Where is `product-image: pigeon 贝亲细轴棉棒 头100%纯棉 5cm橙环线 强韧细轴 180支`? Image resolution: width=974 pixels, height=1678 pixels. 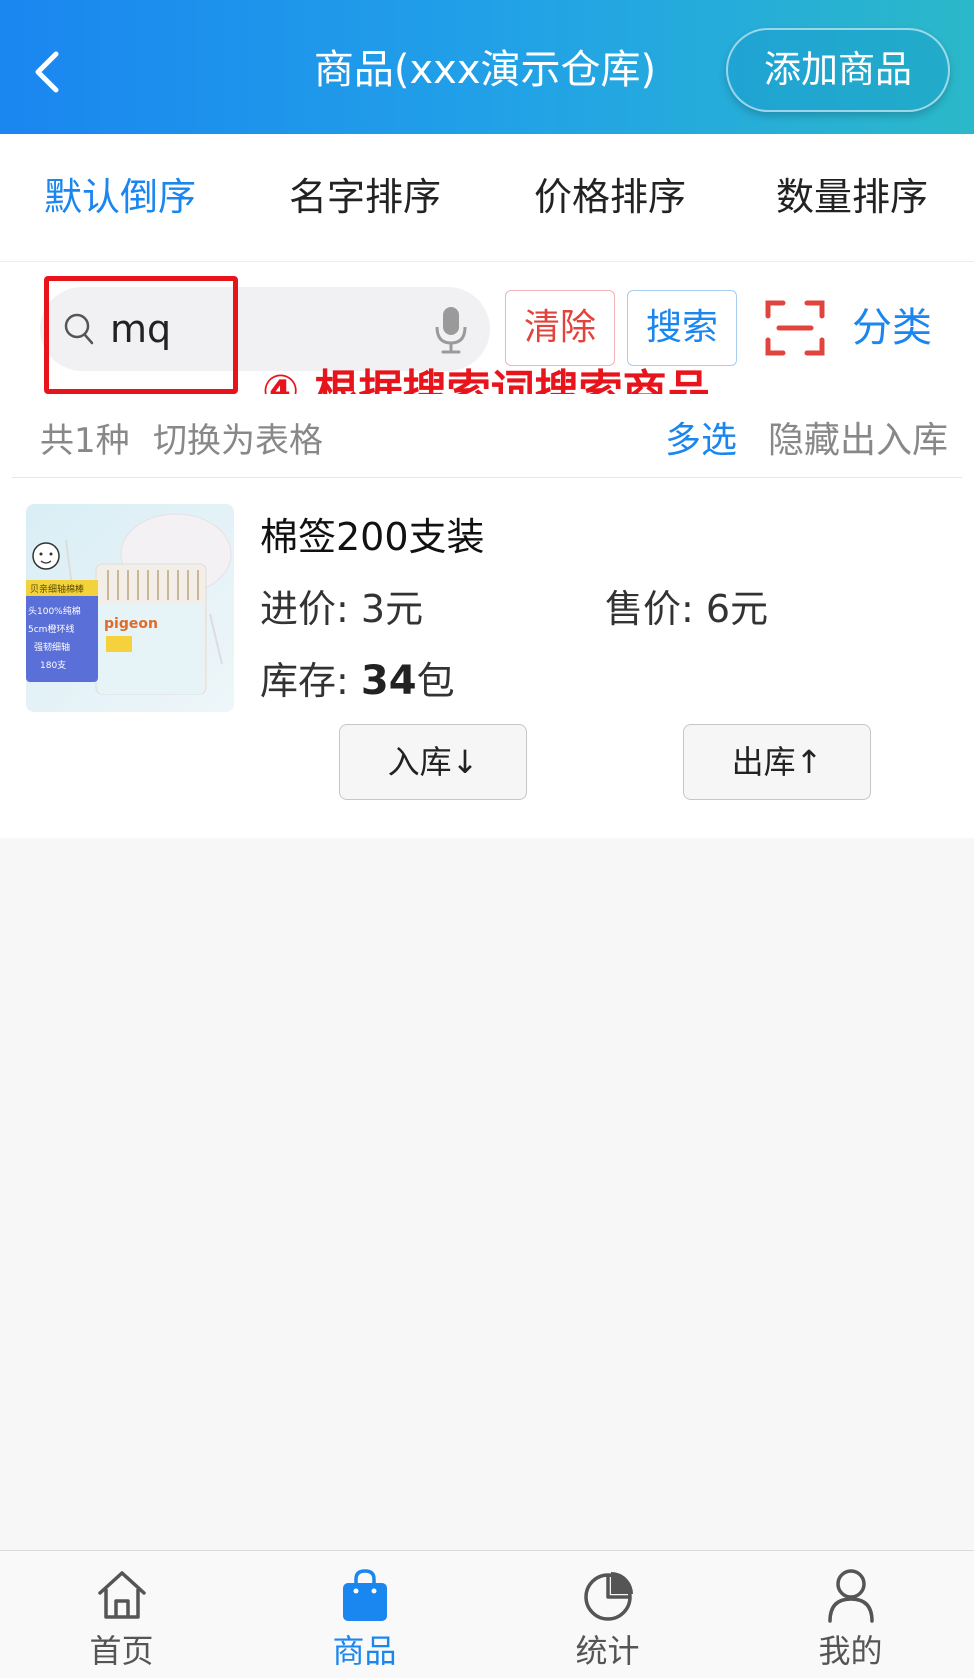
product-image: pigeon 贝亲细轴棉棒 头100%纯棉 5cm橙环线 强韧细轴 180支 is located at coordinates (130, 608).